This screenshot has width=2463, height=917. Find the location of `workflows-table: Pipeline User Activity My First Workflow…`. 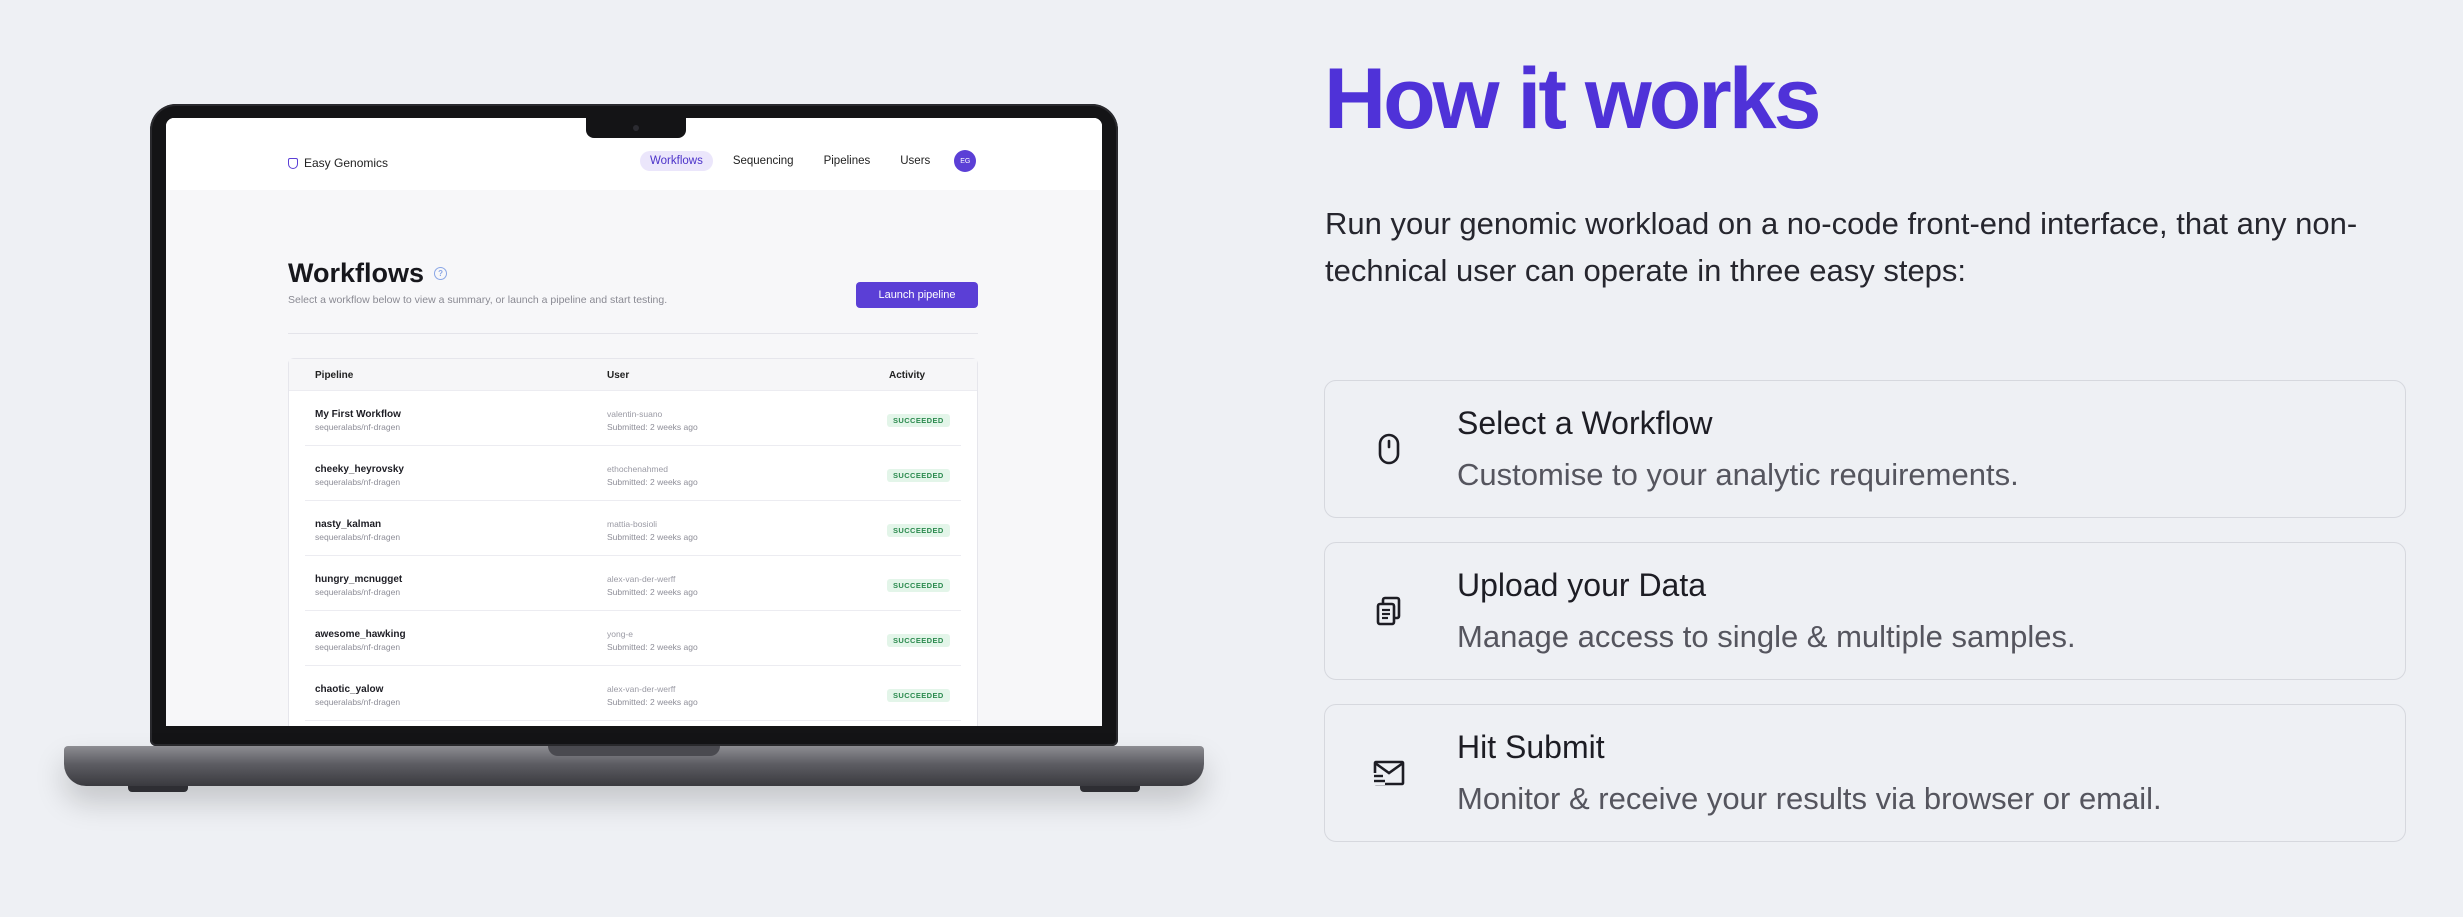

workflows-table: Pipeline User Activity My First Workflow… is located at coordinates (633, 542).